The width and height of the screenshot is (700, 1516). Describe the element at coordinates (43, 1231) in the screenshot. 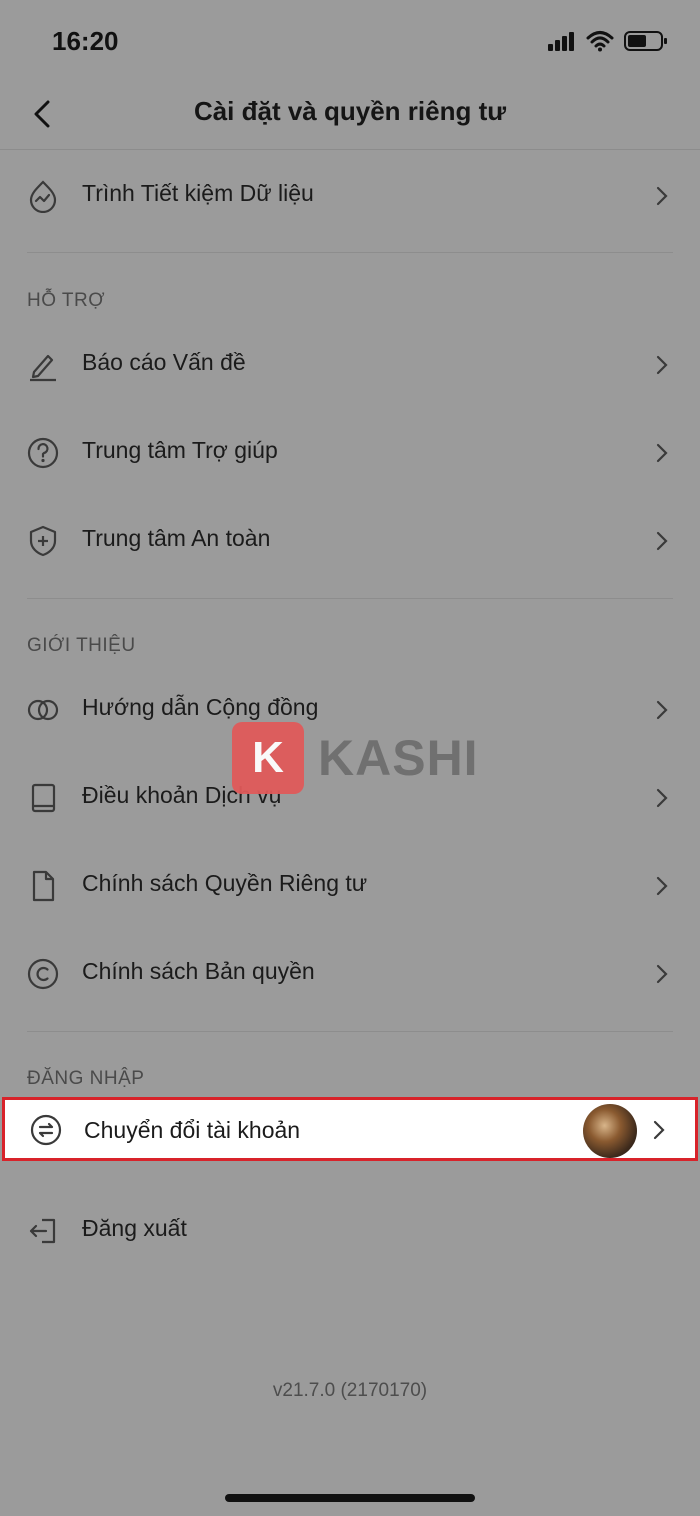

I see `logout-icon` at that location.